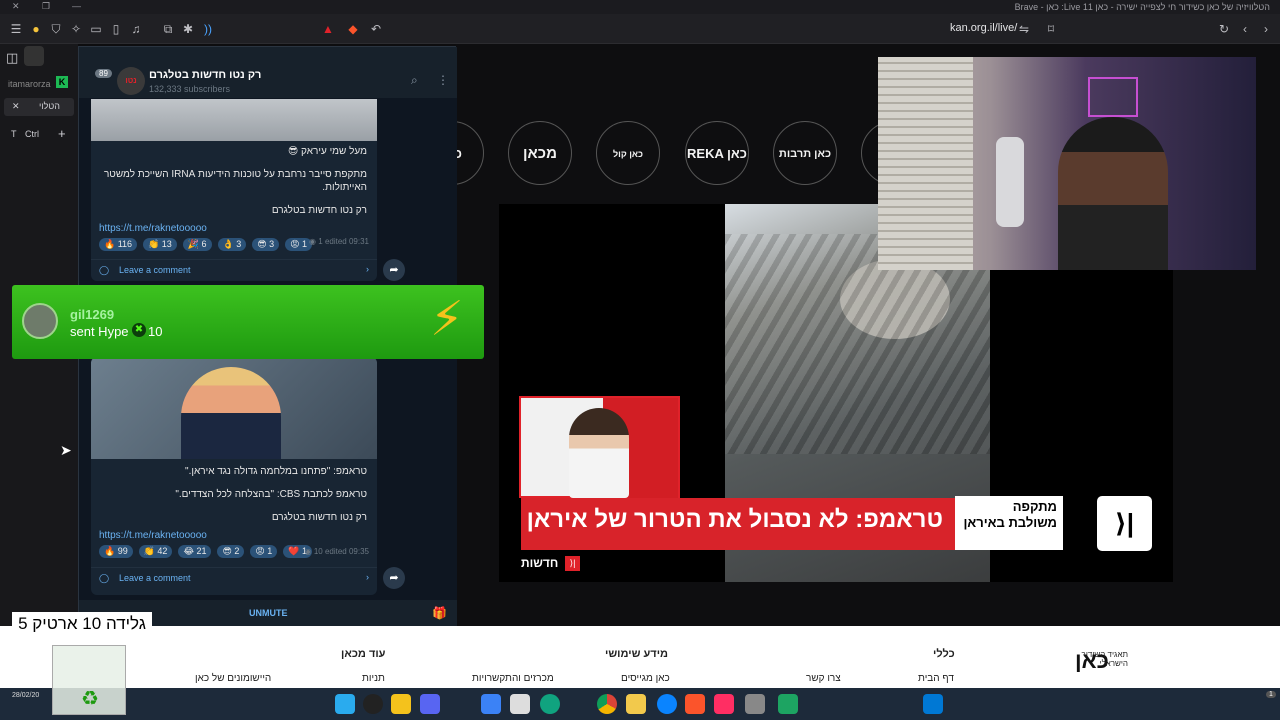  Describe the element at coordinates (36, 29) in the screenshot. I see `wallet-icon: ●` at that location.